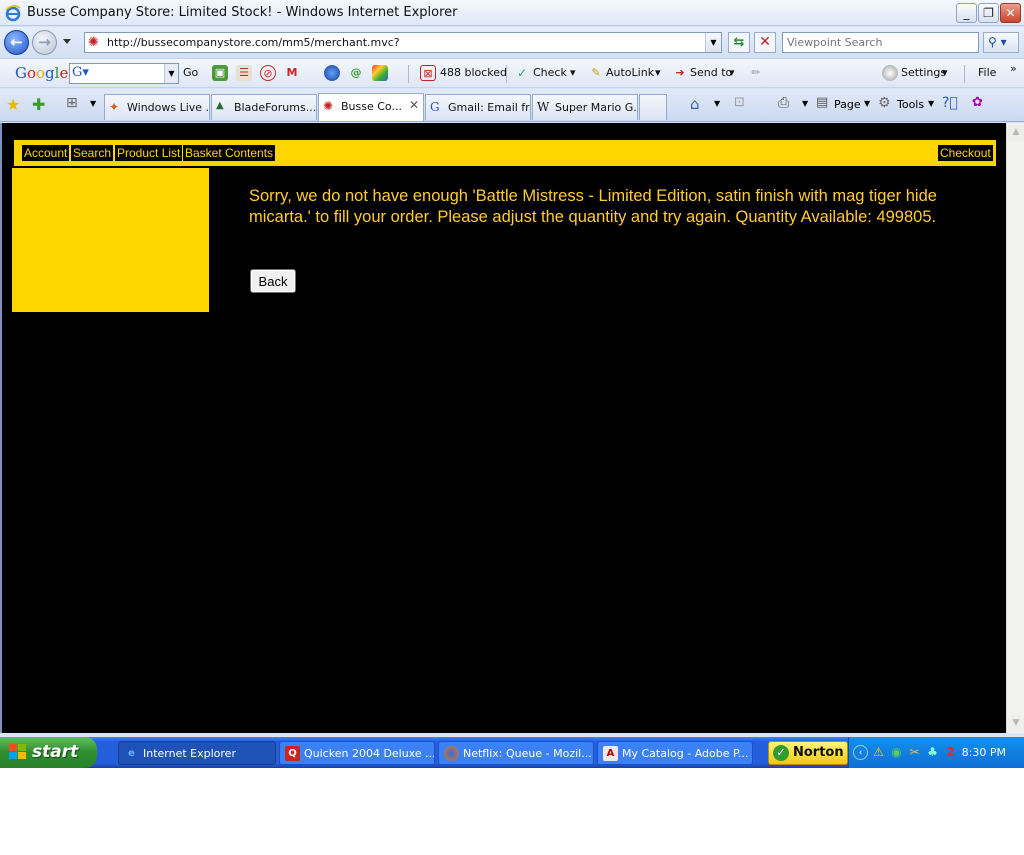  What do you see at coordinates (658, 72) in the screenshot?
I see `autolink-dropdown-icon: ▾` at bounding box center [658, 72].